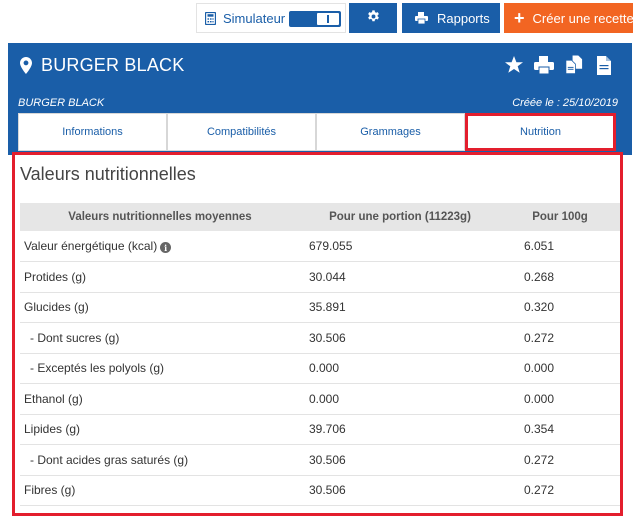 The width and height of the screenshot is (633, 525). I want to click on settings-button, so click(373, 18).